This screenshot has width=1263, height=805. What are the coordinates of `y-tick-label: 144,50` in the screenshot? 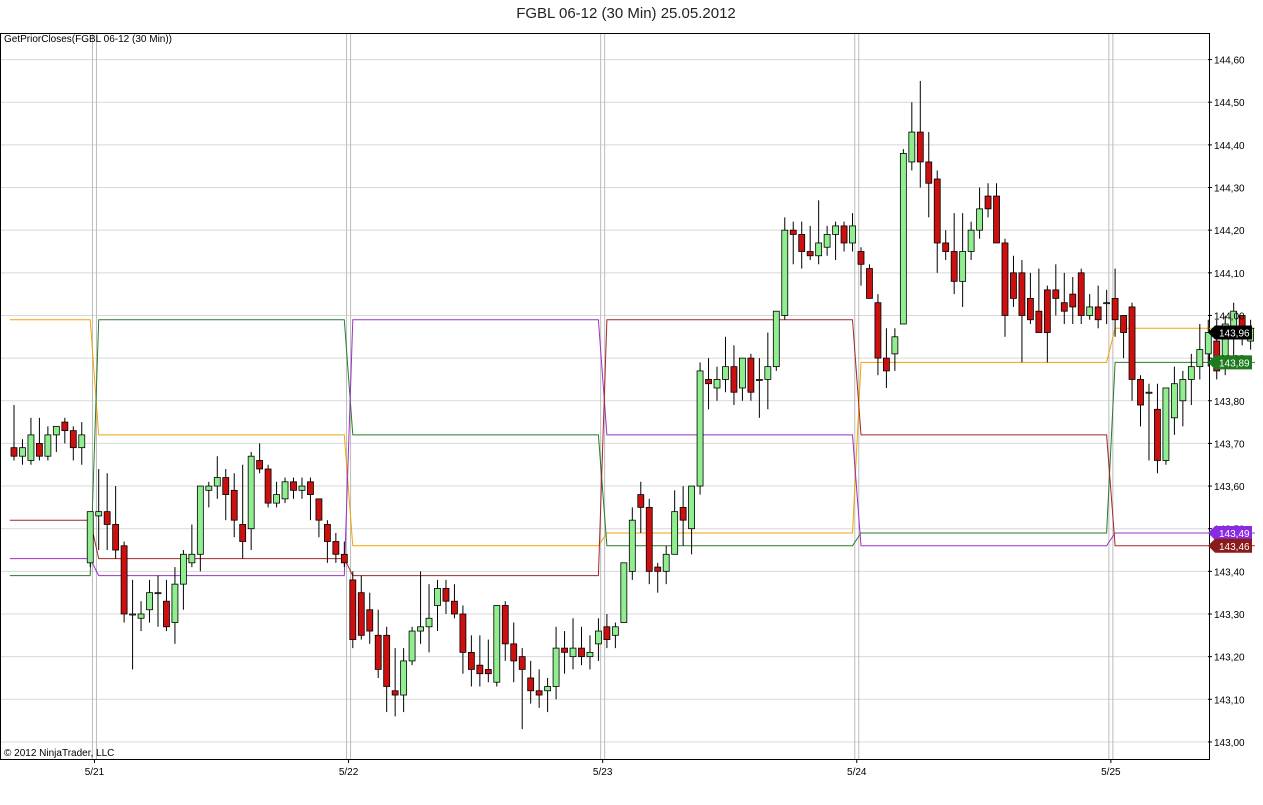 It's located at (1229, 103).